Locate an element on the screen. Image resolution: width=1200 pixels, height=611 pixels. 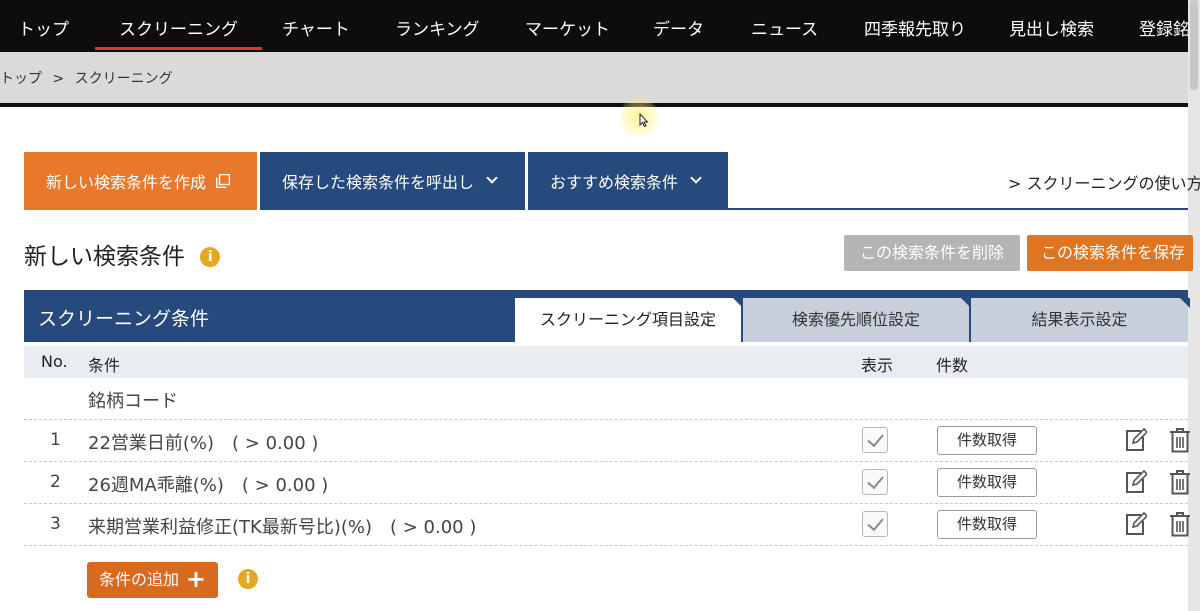
new-window-icon is located at coordinates (223, 181).